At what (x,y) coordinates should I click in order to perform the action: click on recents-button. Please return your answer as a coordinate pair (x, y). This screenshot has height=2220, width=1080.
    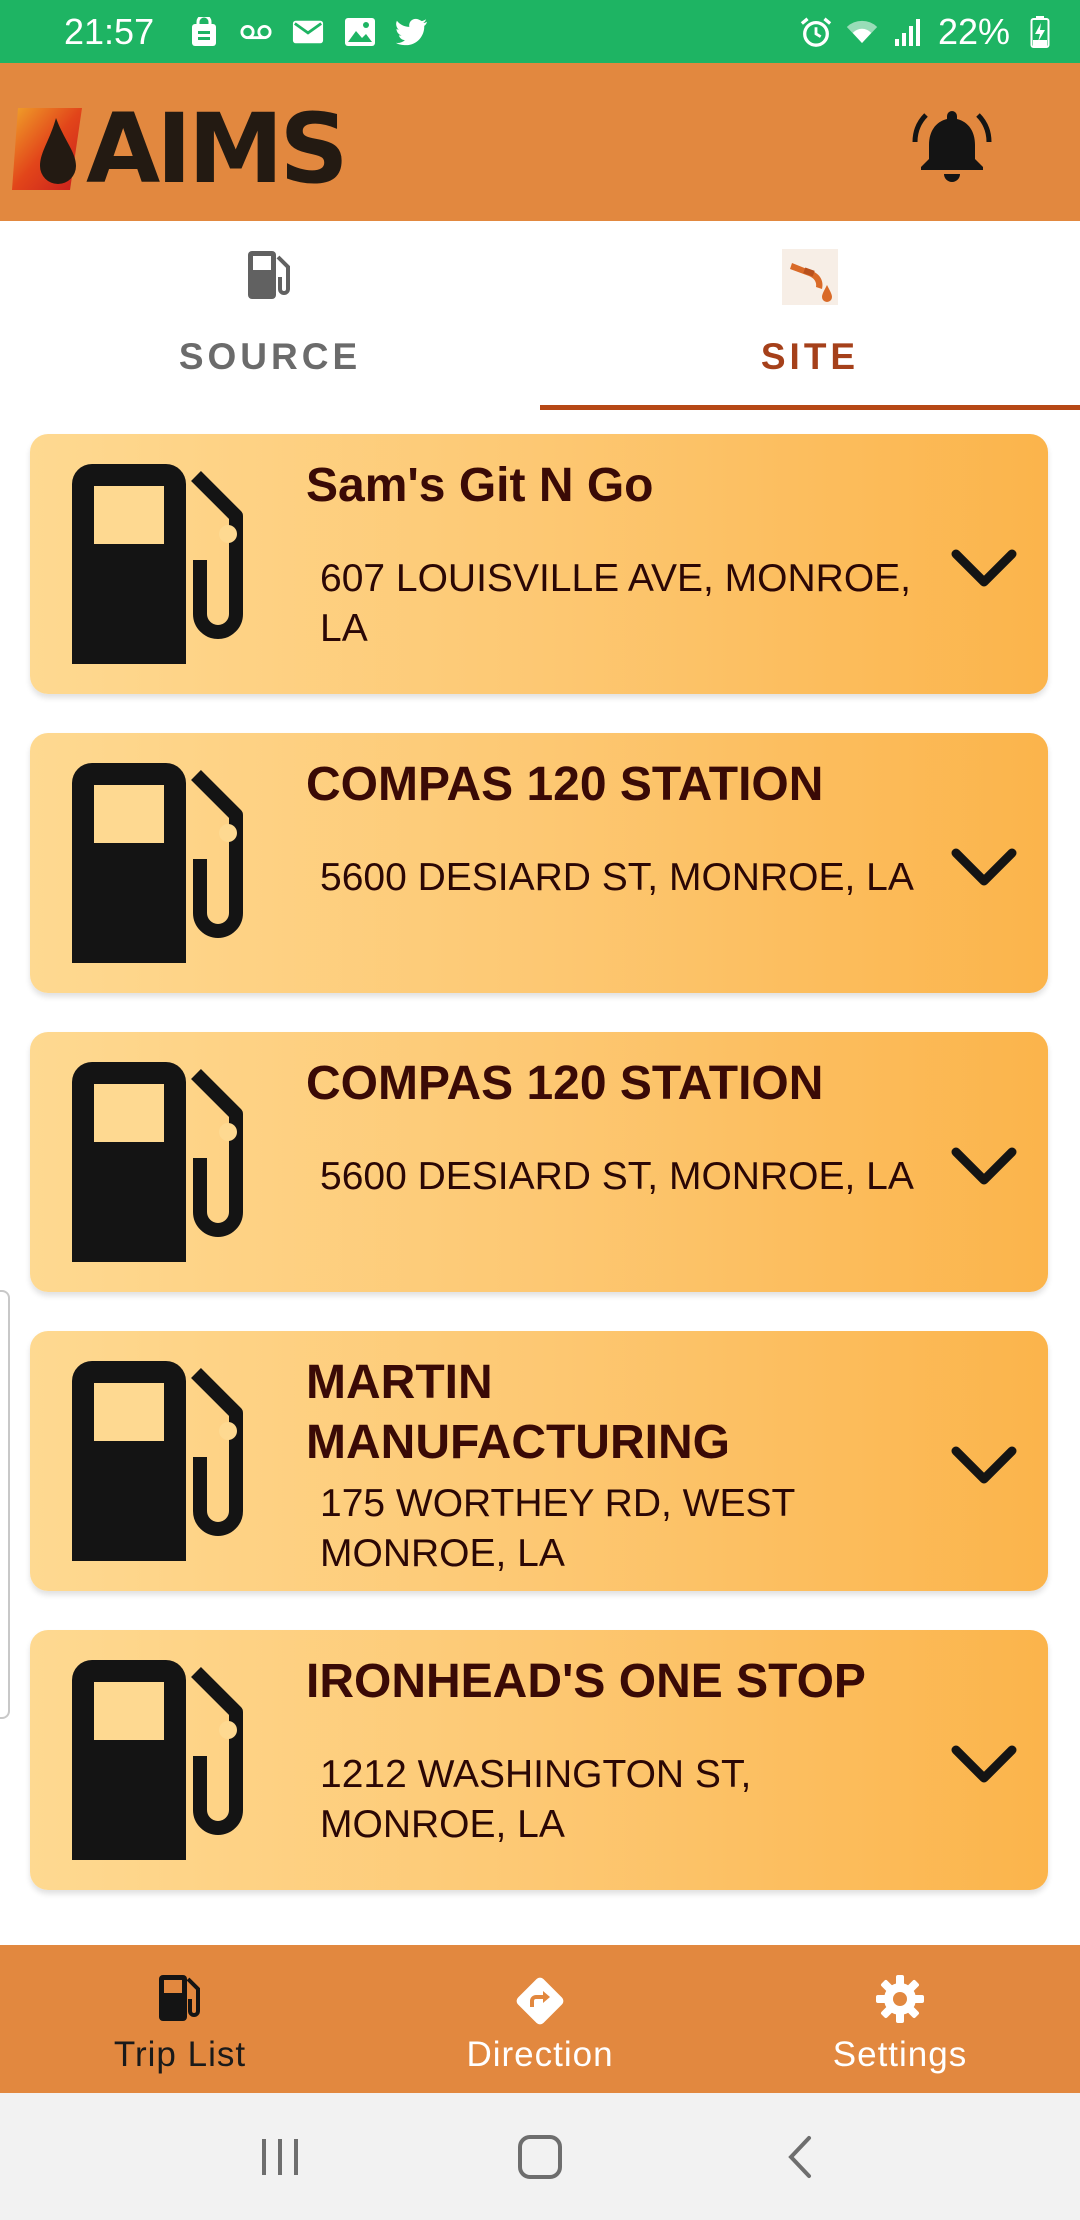
    Looking at the image, I should click on (280, 2157).